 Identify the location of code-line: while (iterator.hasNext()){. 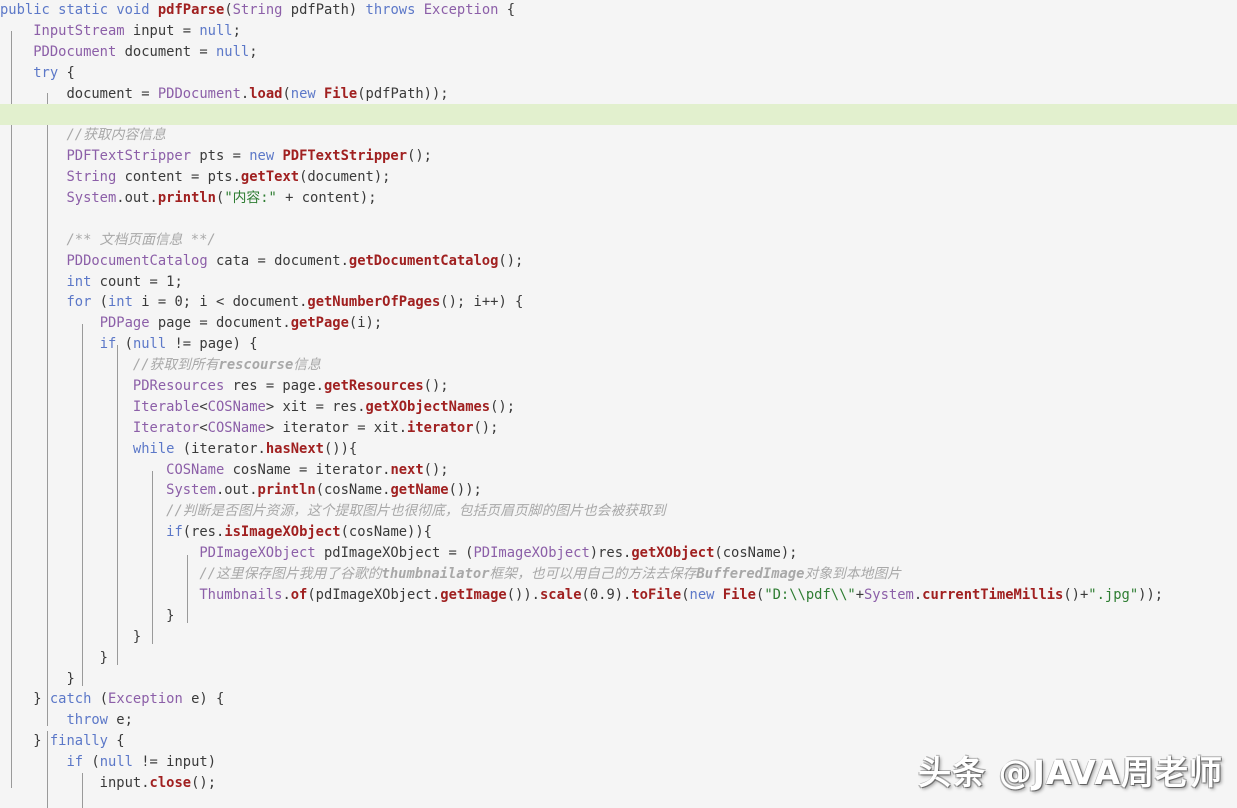
(618, 449).